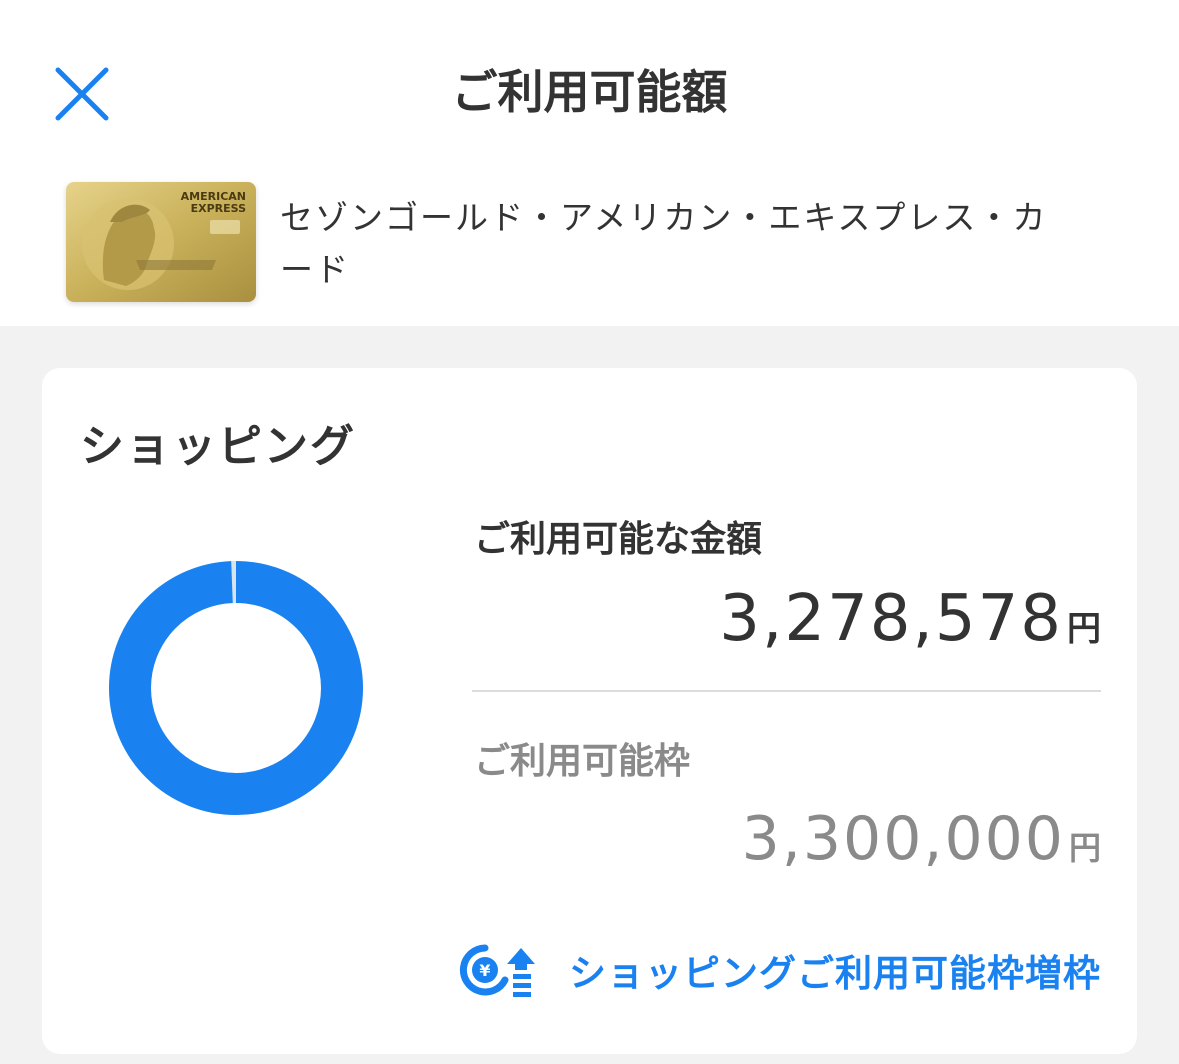 This screenshot has height=1064, width=1179. I want to click on credit-limit-amount: 3,300,000 円, so click(921, 839).